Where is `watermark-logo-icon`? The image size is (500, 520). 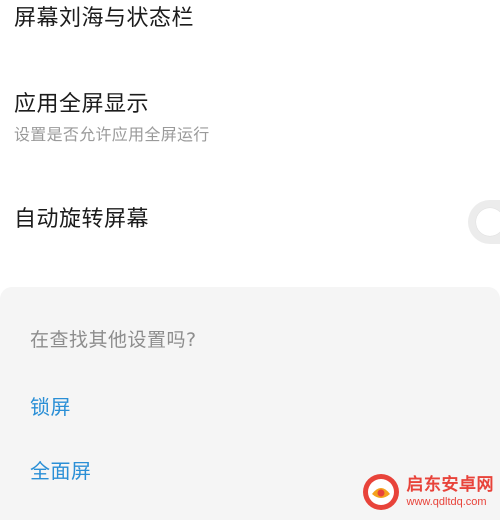 watermark-logo-icon is located at coordinates (380, 492).